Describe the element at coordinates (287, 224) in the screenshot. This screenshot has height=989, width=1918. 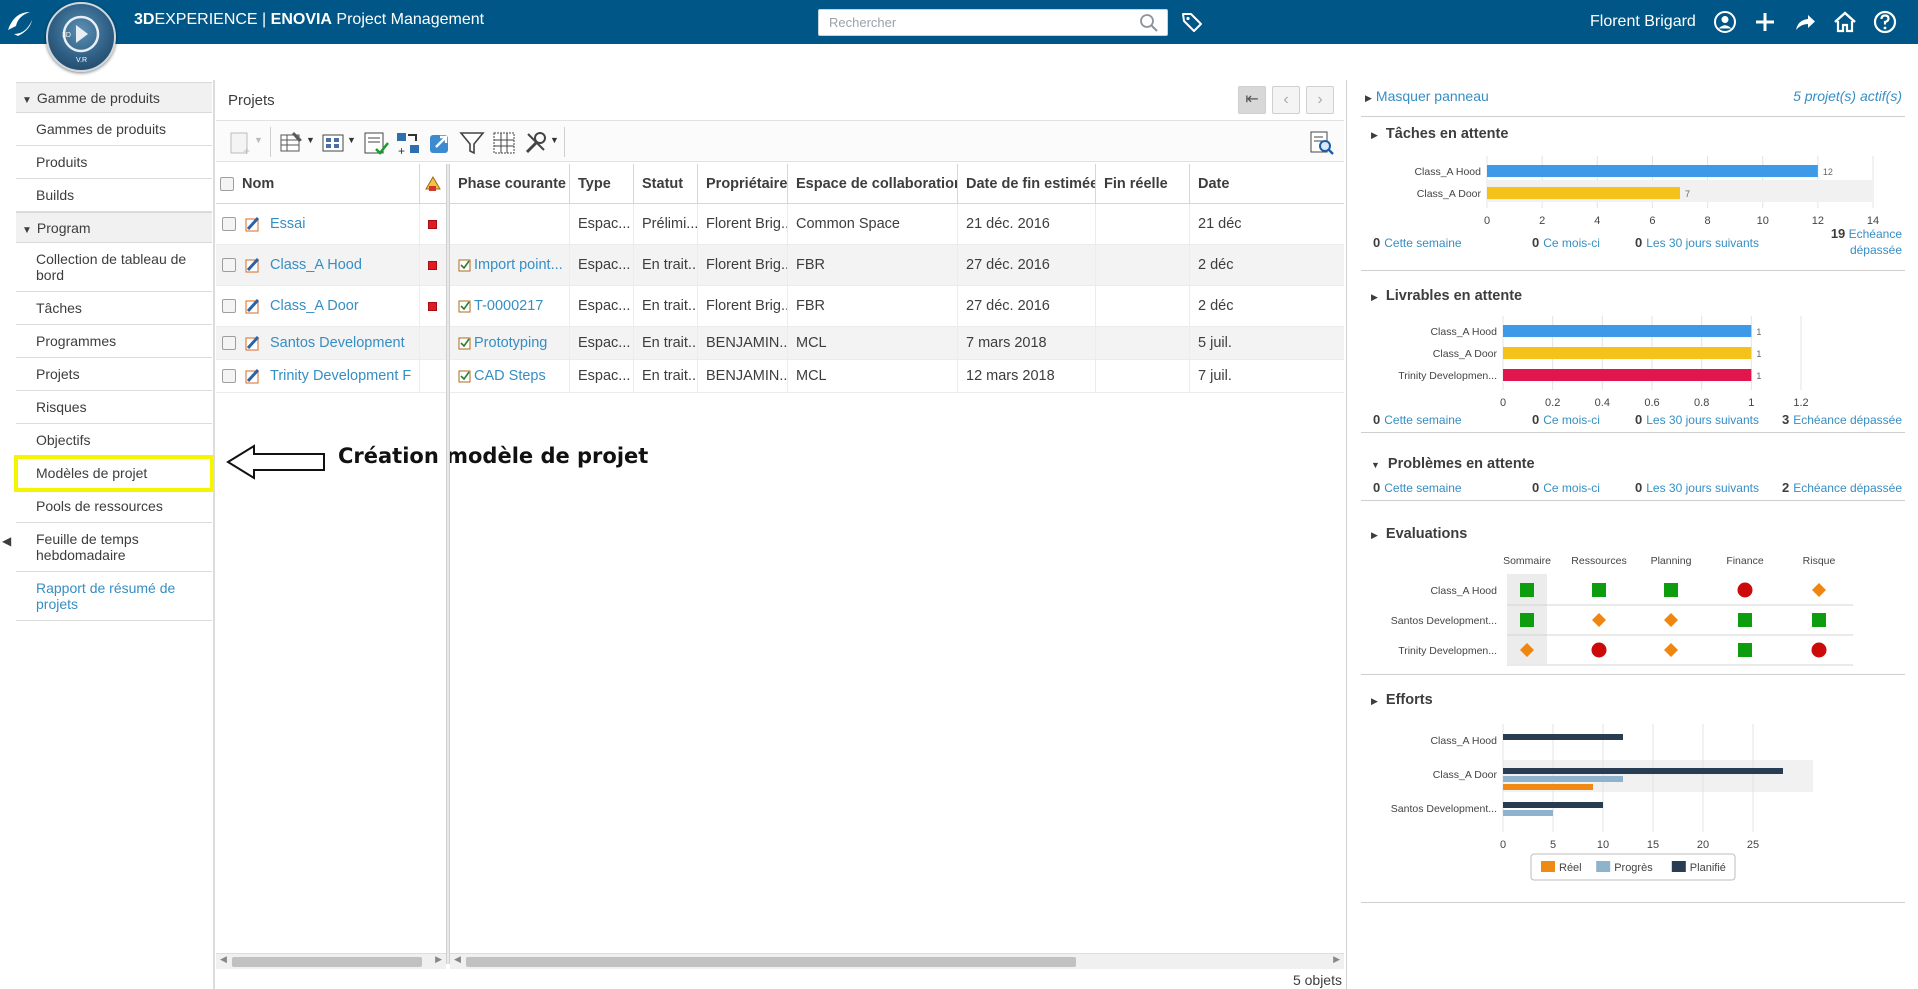
I see `project-name-link: Essai` at that location.